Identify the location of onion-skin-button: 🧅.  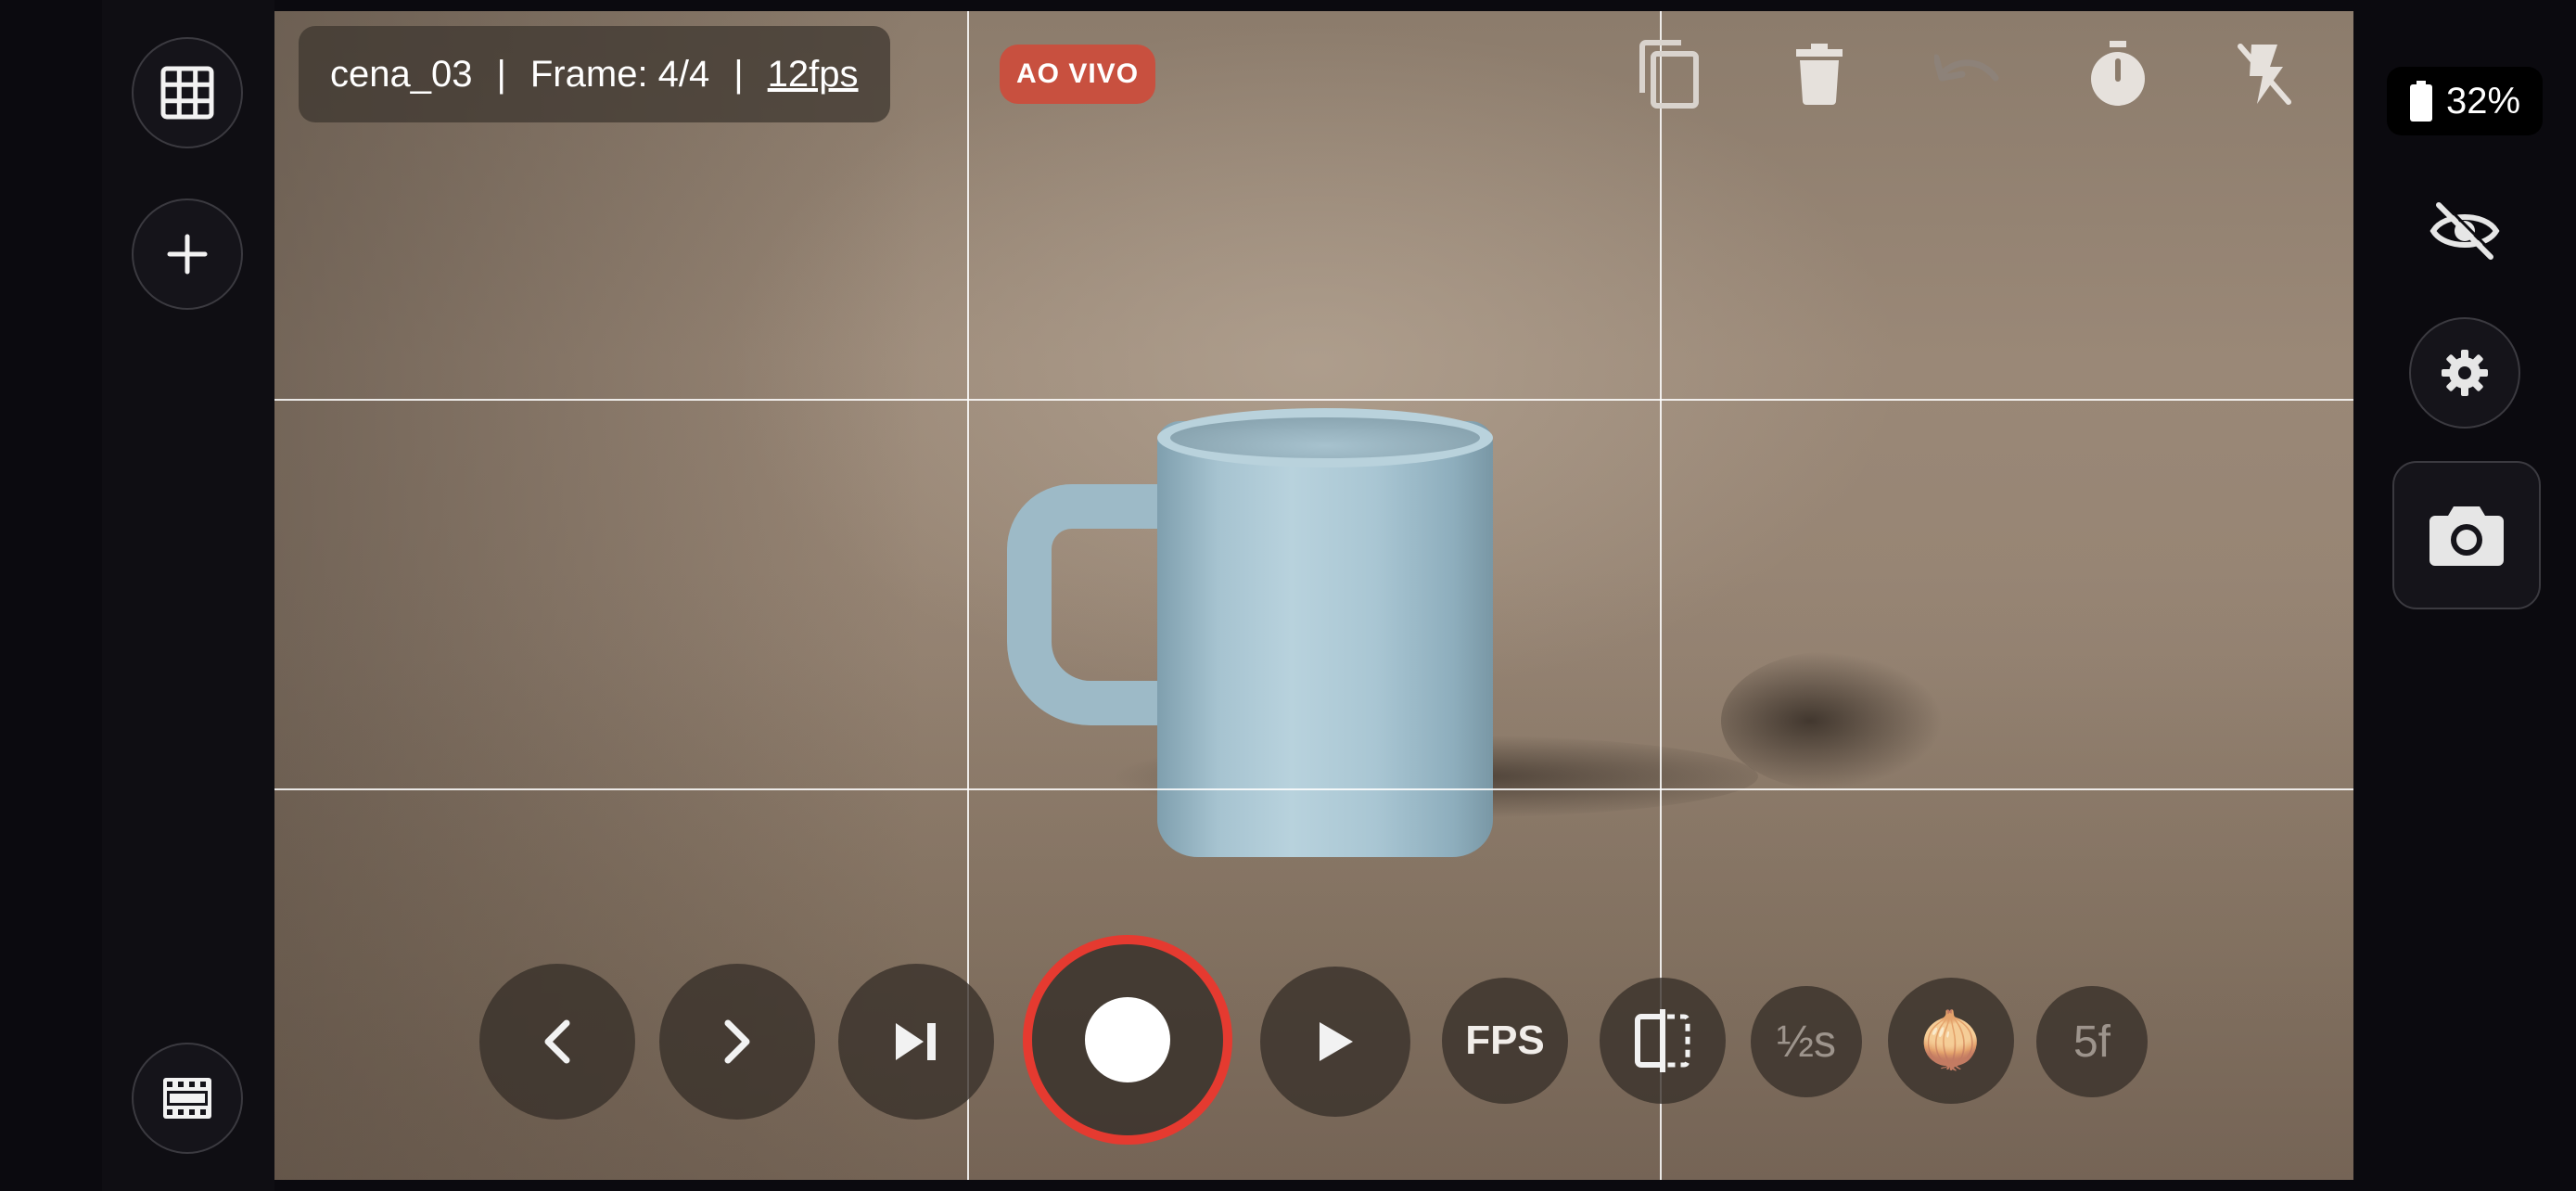
(1951, 1041).